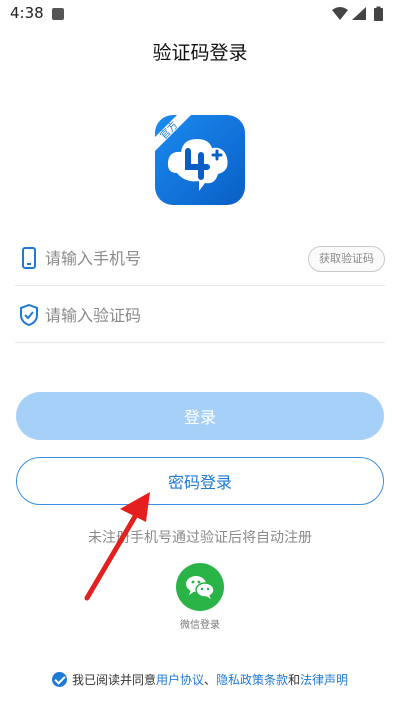 This screenshot has height=712, width=400. I want to click on page-title: 验证码登录, so click(200, 53).